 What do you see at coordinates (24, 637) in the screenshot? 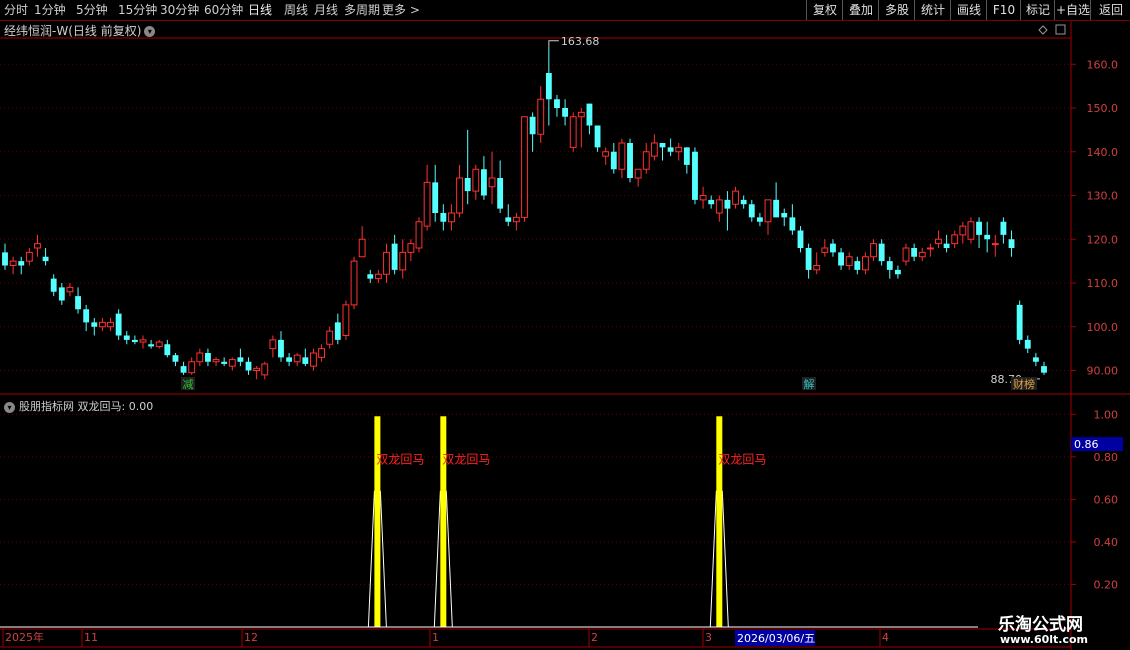
I see `date-label: 2025年` at bounding box center [24, 637].